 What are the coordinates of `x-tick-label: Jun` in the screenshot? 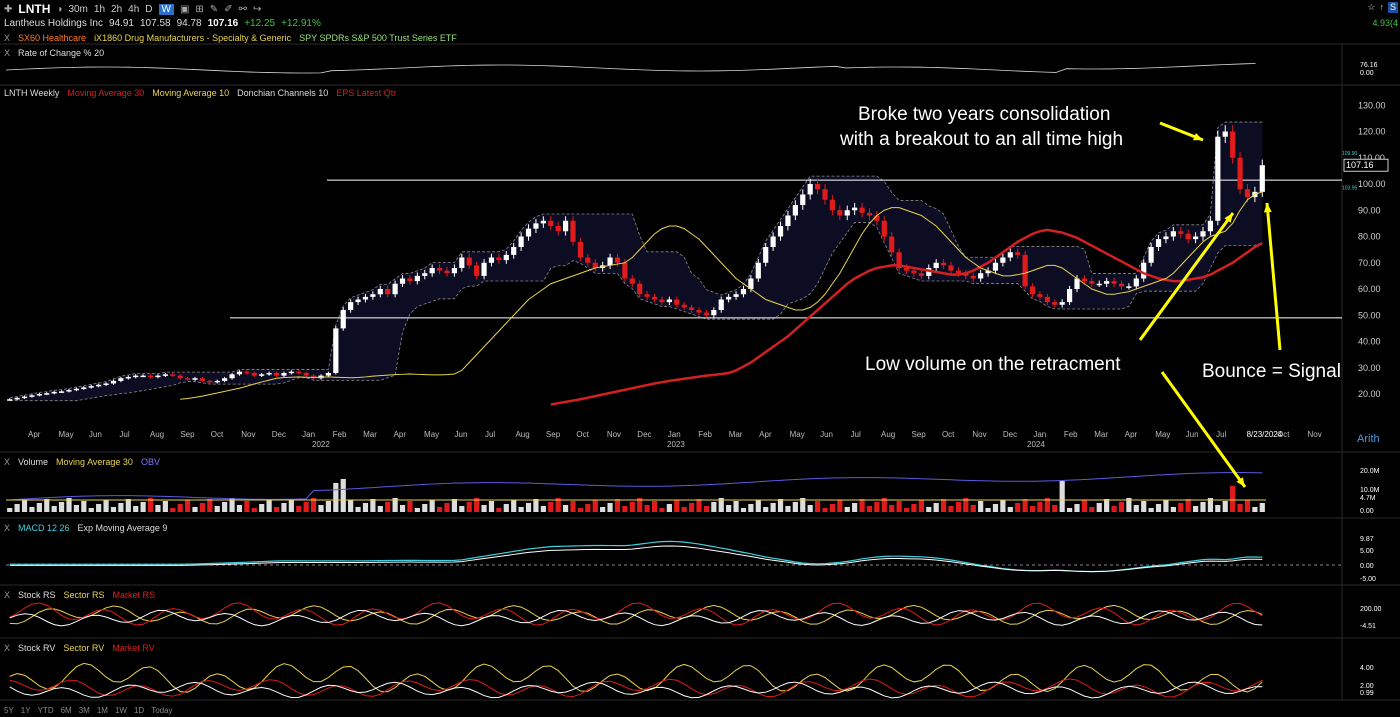 It's located at (826, 434).